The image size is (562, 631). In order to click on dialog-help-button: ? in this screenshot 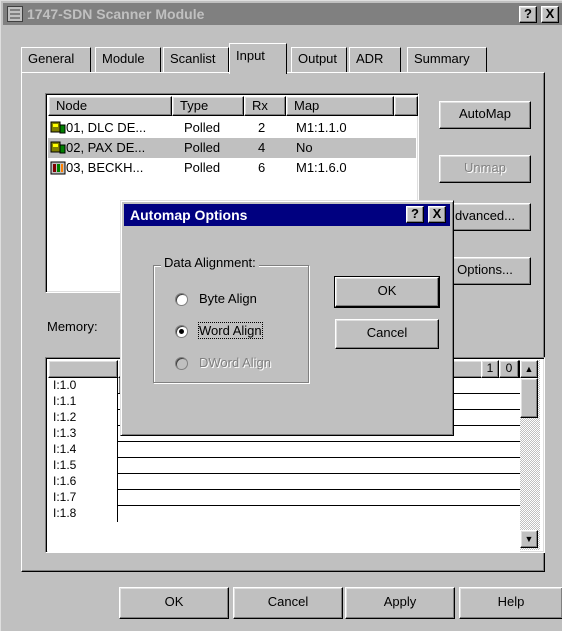, I will do `click(415, 214)`.